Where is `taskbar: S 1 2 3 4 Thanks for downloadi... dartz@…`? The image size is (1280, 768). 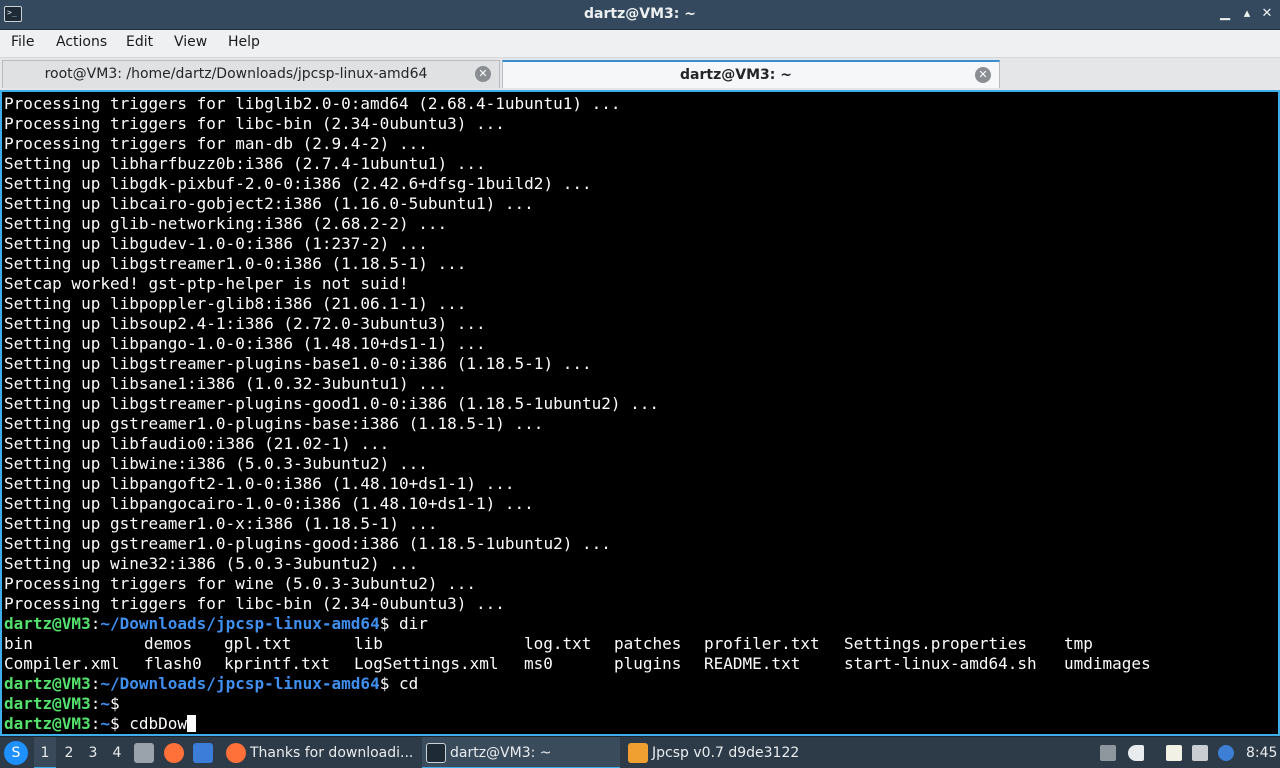
taskbar: S 1 2 3 4 Thanks for downloadi... dartz@… is located at coordinates (640, 752).